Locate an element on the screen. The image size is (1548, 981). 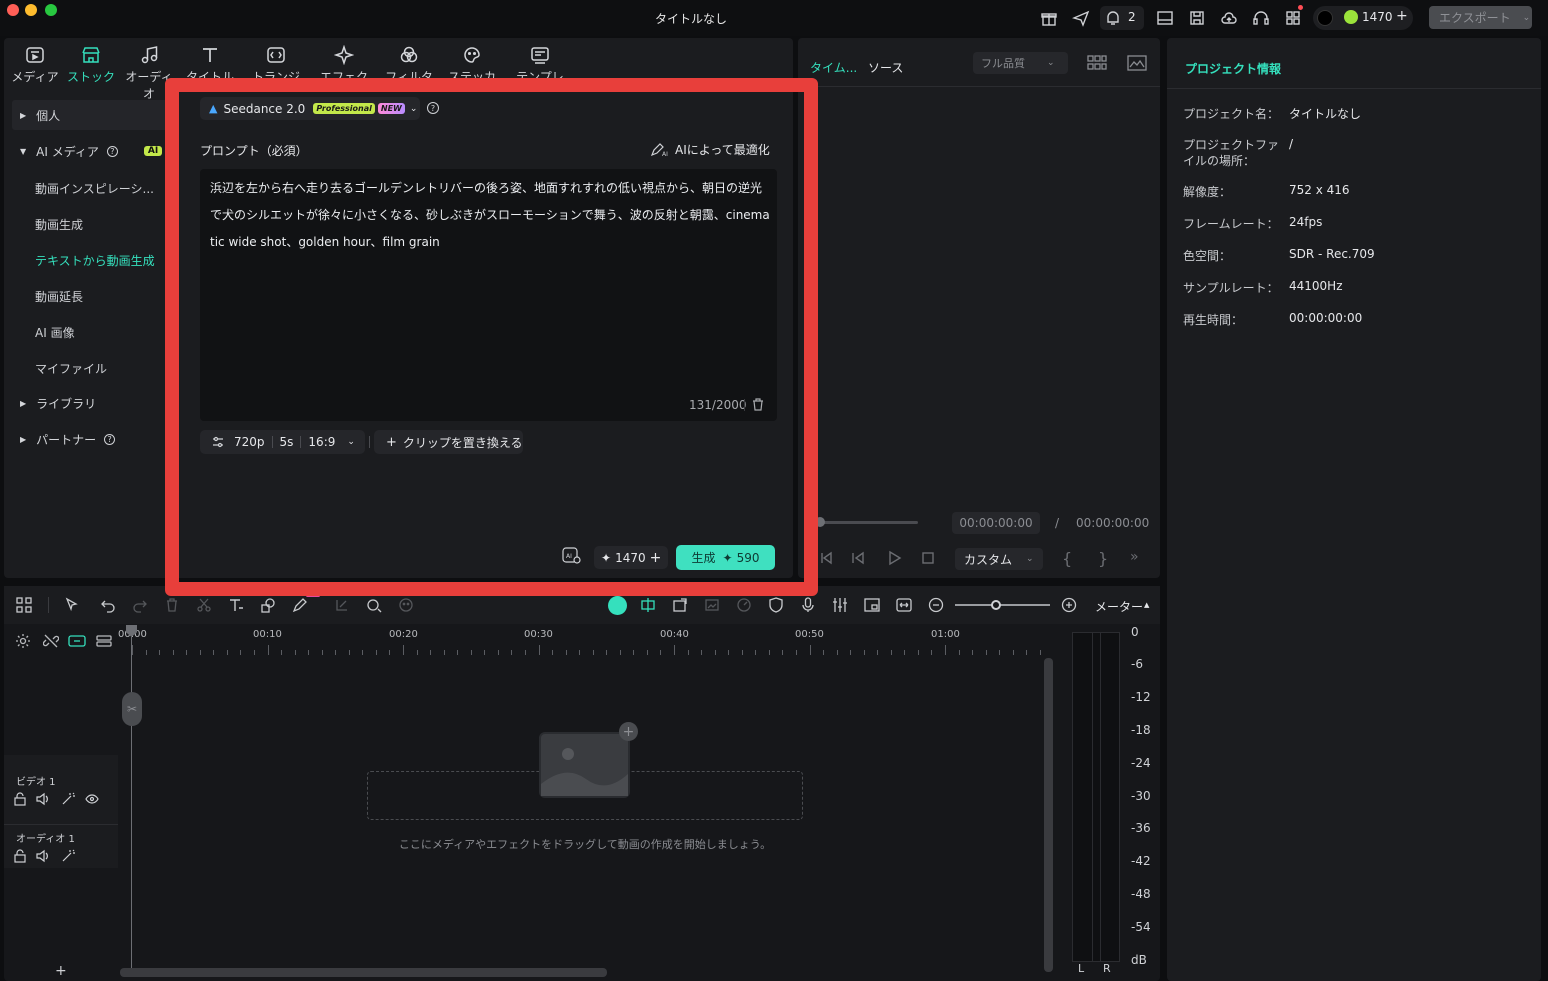
professional-badge: Professional is located at coordinates (344, 108).